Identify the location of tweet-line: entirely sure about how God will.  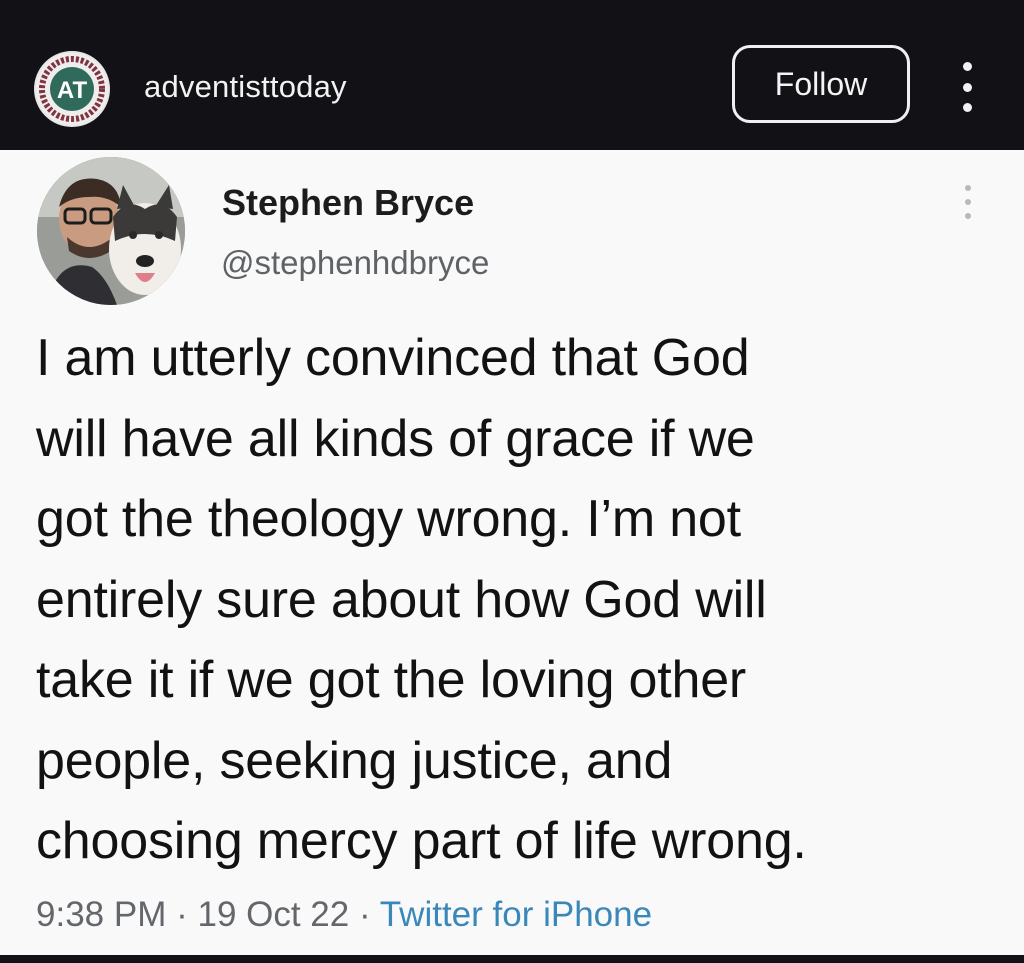
(401, 599).